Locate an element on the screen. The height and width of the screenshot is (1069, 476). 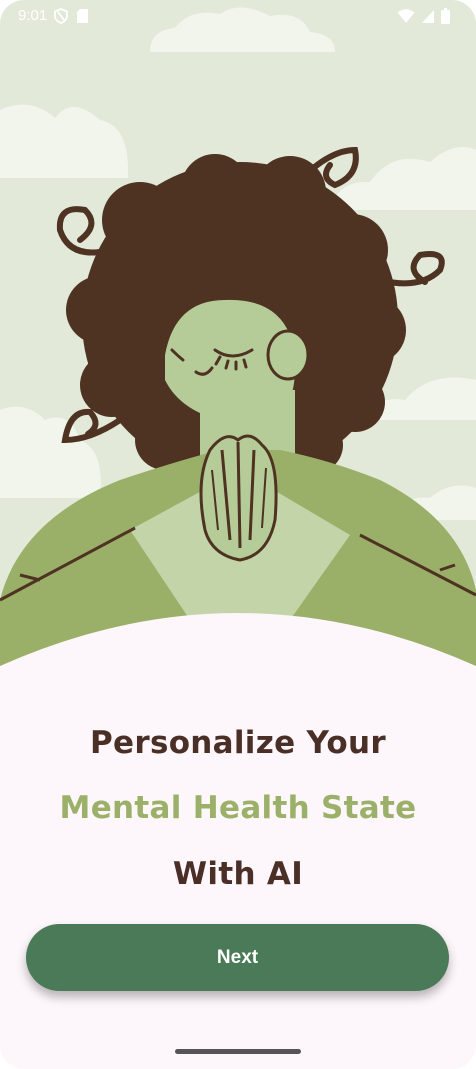
battery-icon is located at coordinates (445, 16).